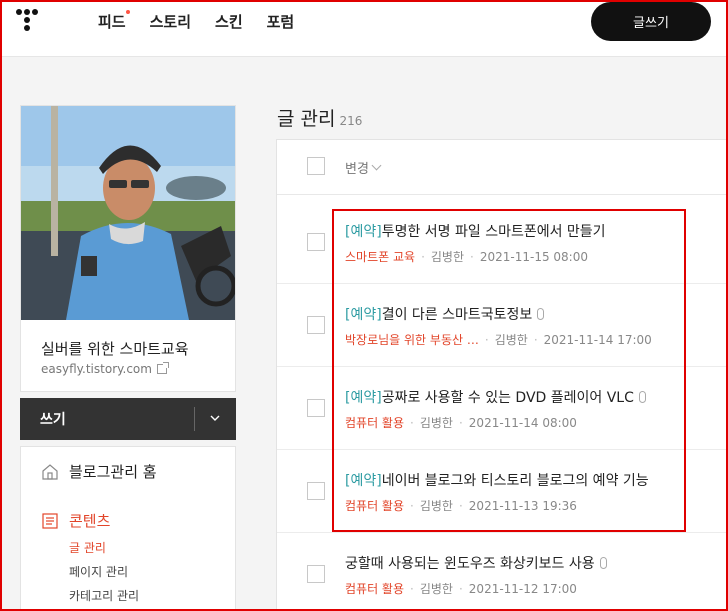 This screenshot has height=611, width=728. I want to click on nav-story: 스토리, so click(170, 21).